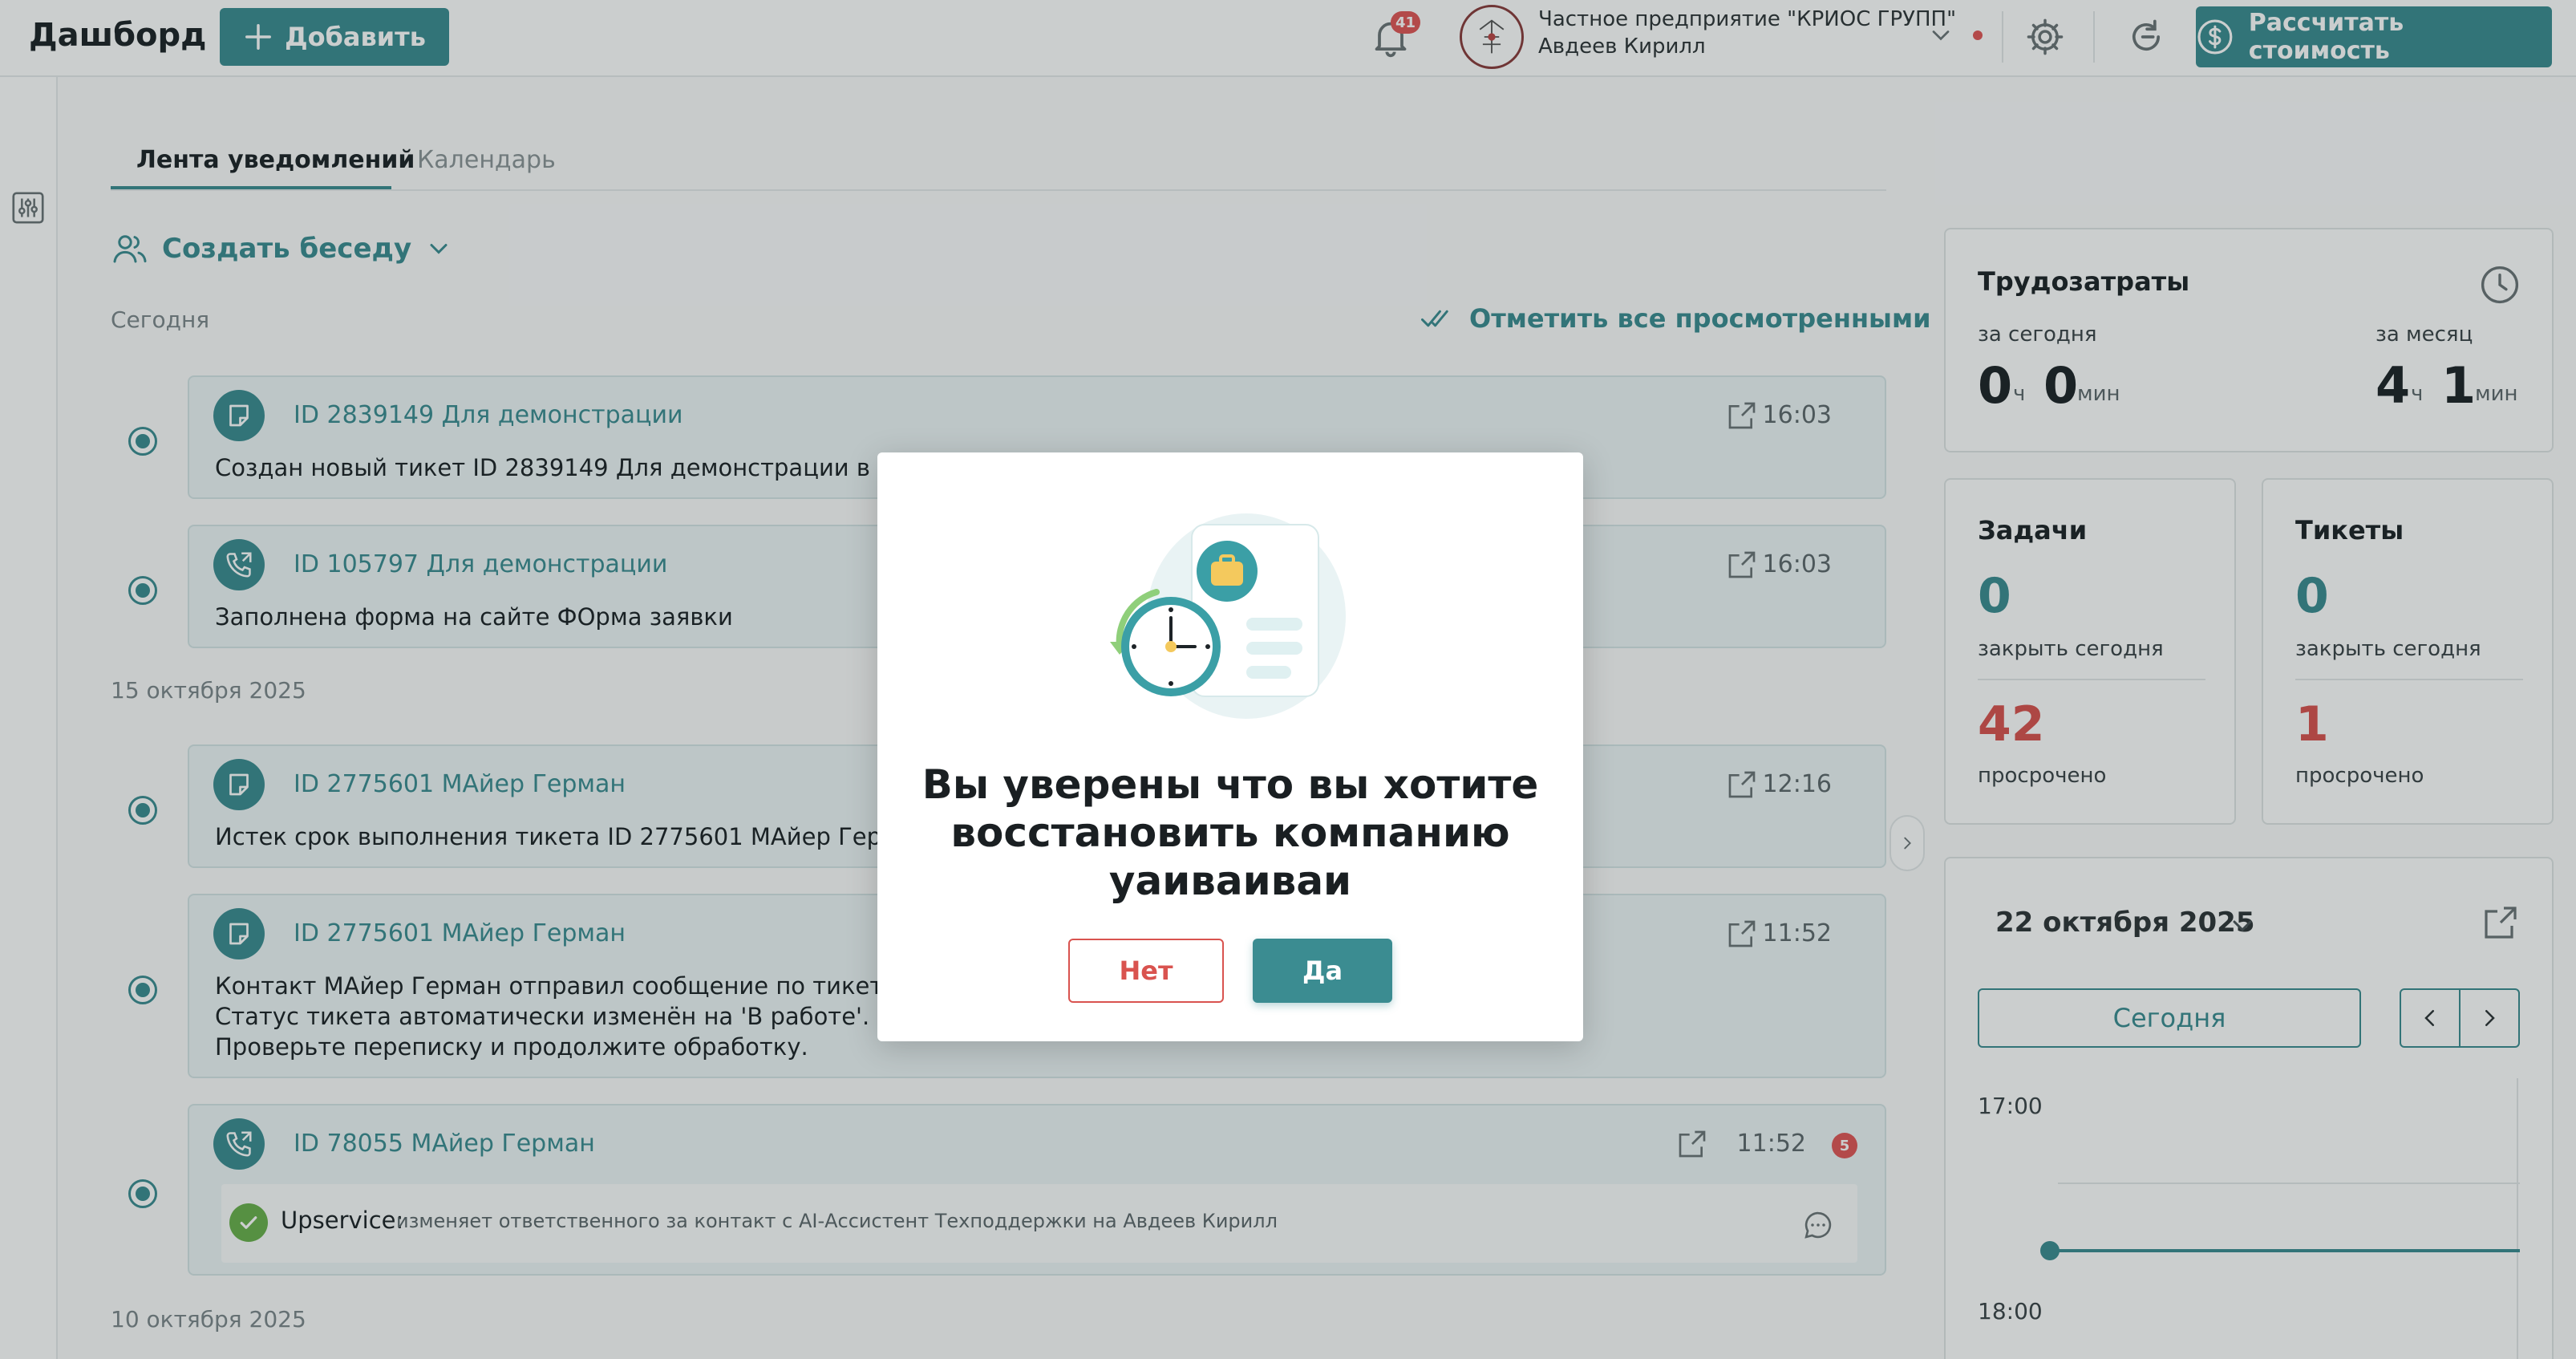  I want to click on confirm-button: Да, so click(1322, 971).